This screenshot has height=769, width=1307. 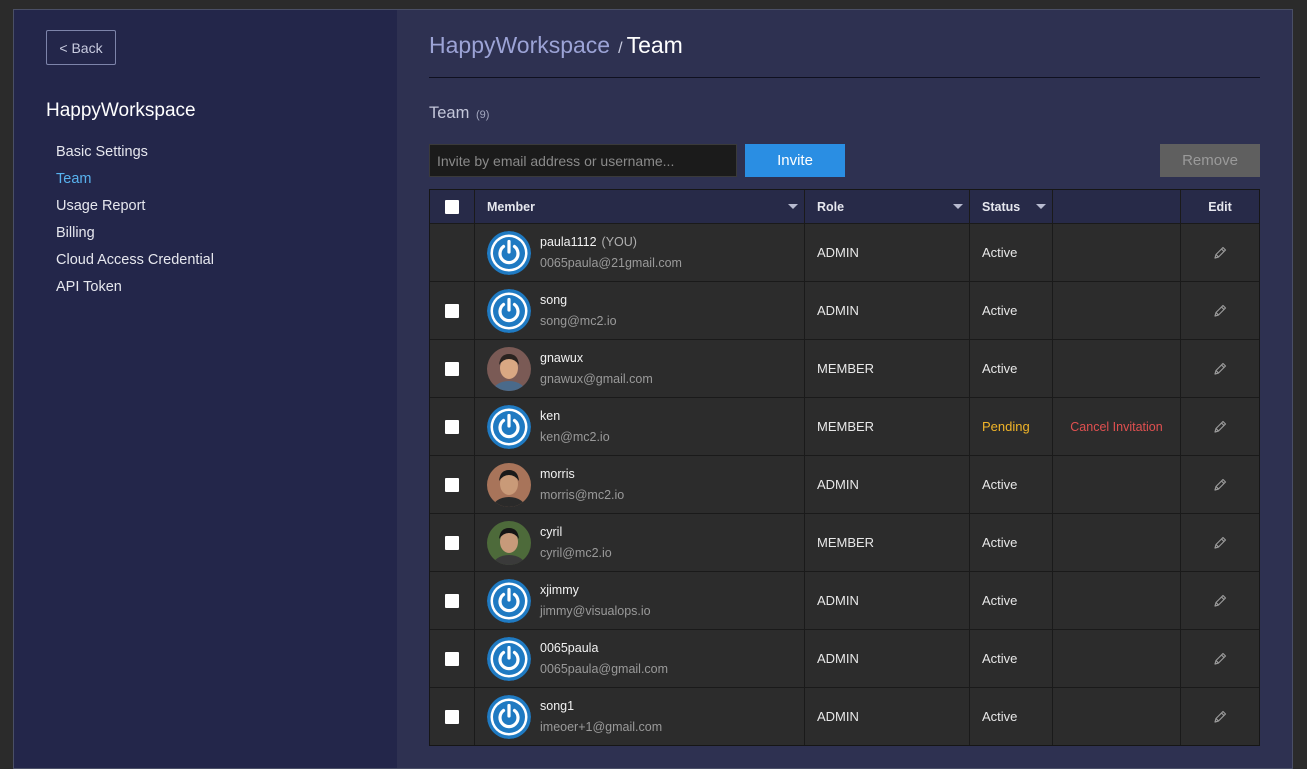 What do you see at coordinates (551, 532) in the screenshot?
I see `member-name: cyril` at bounding box center [551, 532].